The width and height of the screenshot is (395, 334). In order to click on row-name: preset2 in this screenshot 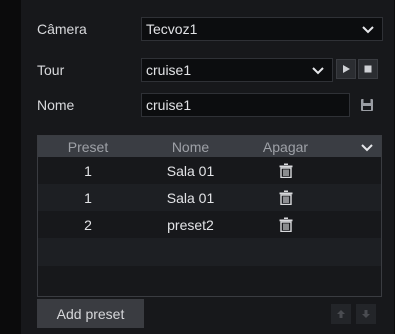, I will do `click(190, 224)`.